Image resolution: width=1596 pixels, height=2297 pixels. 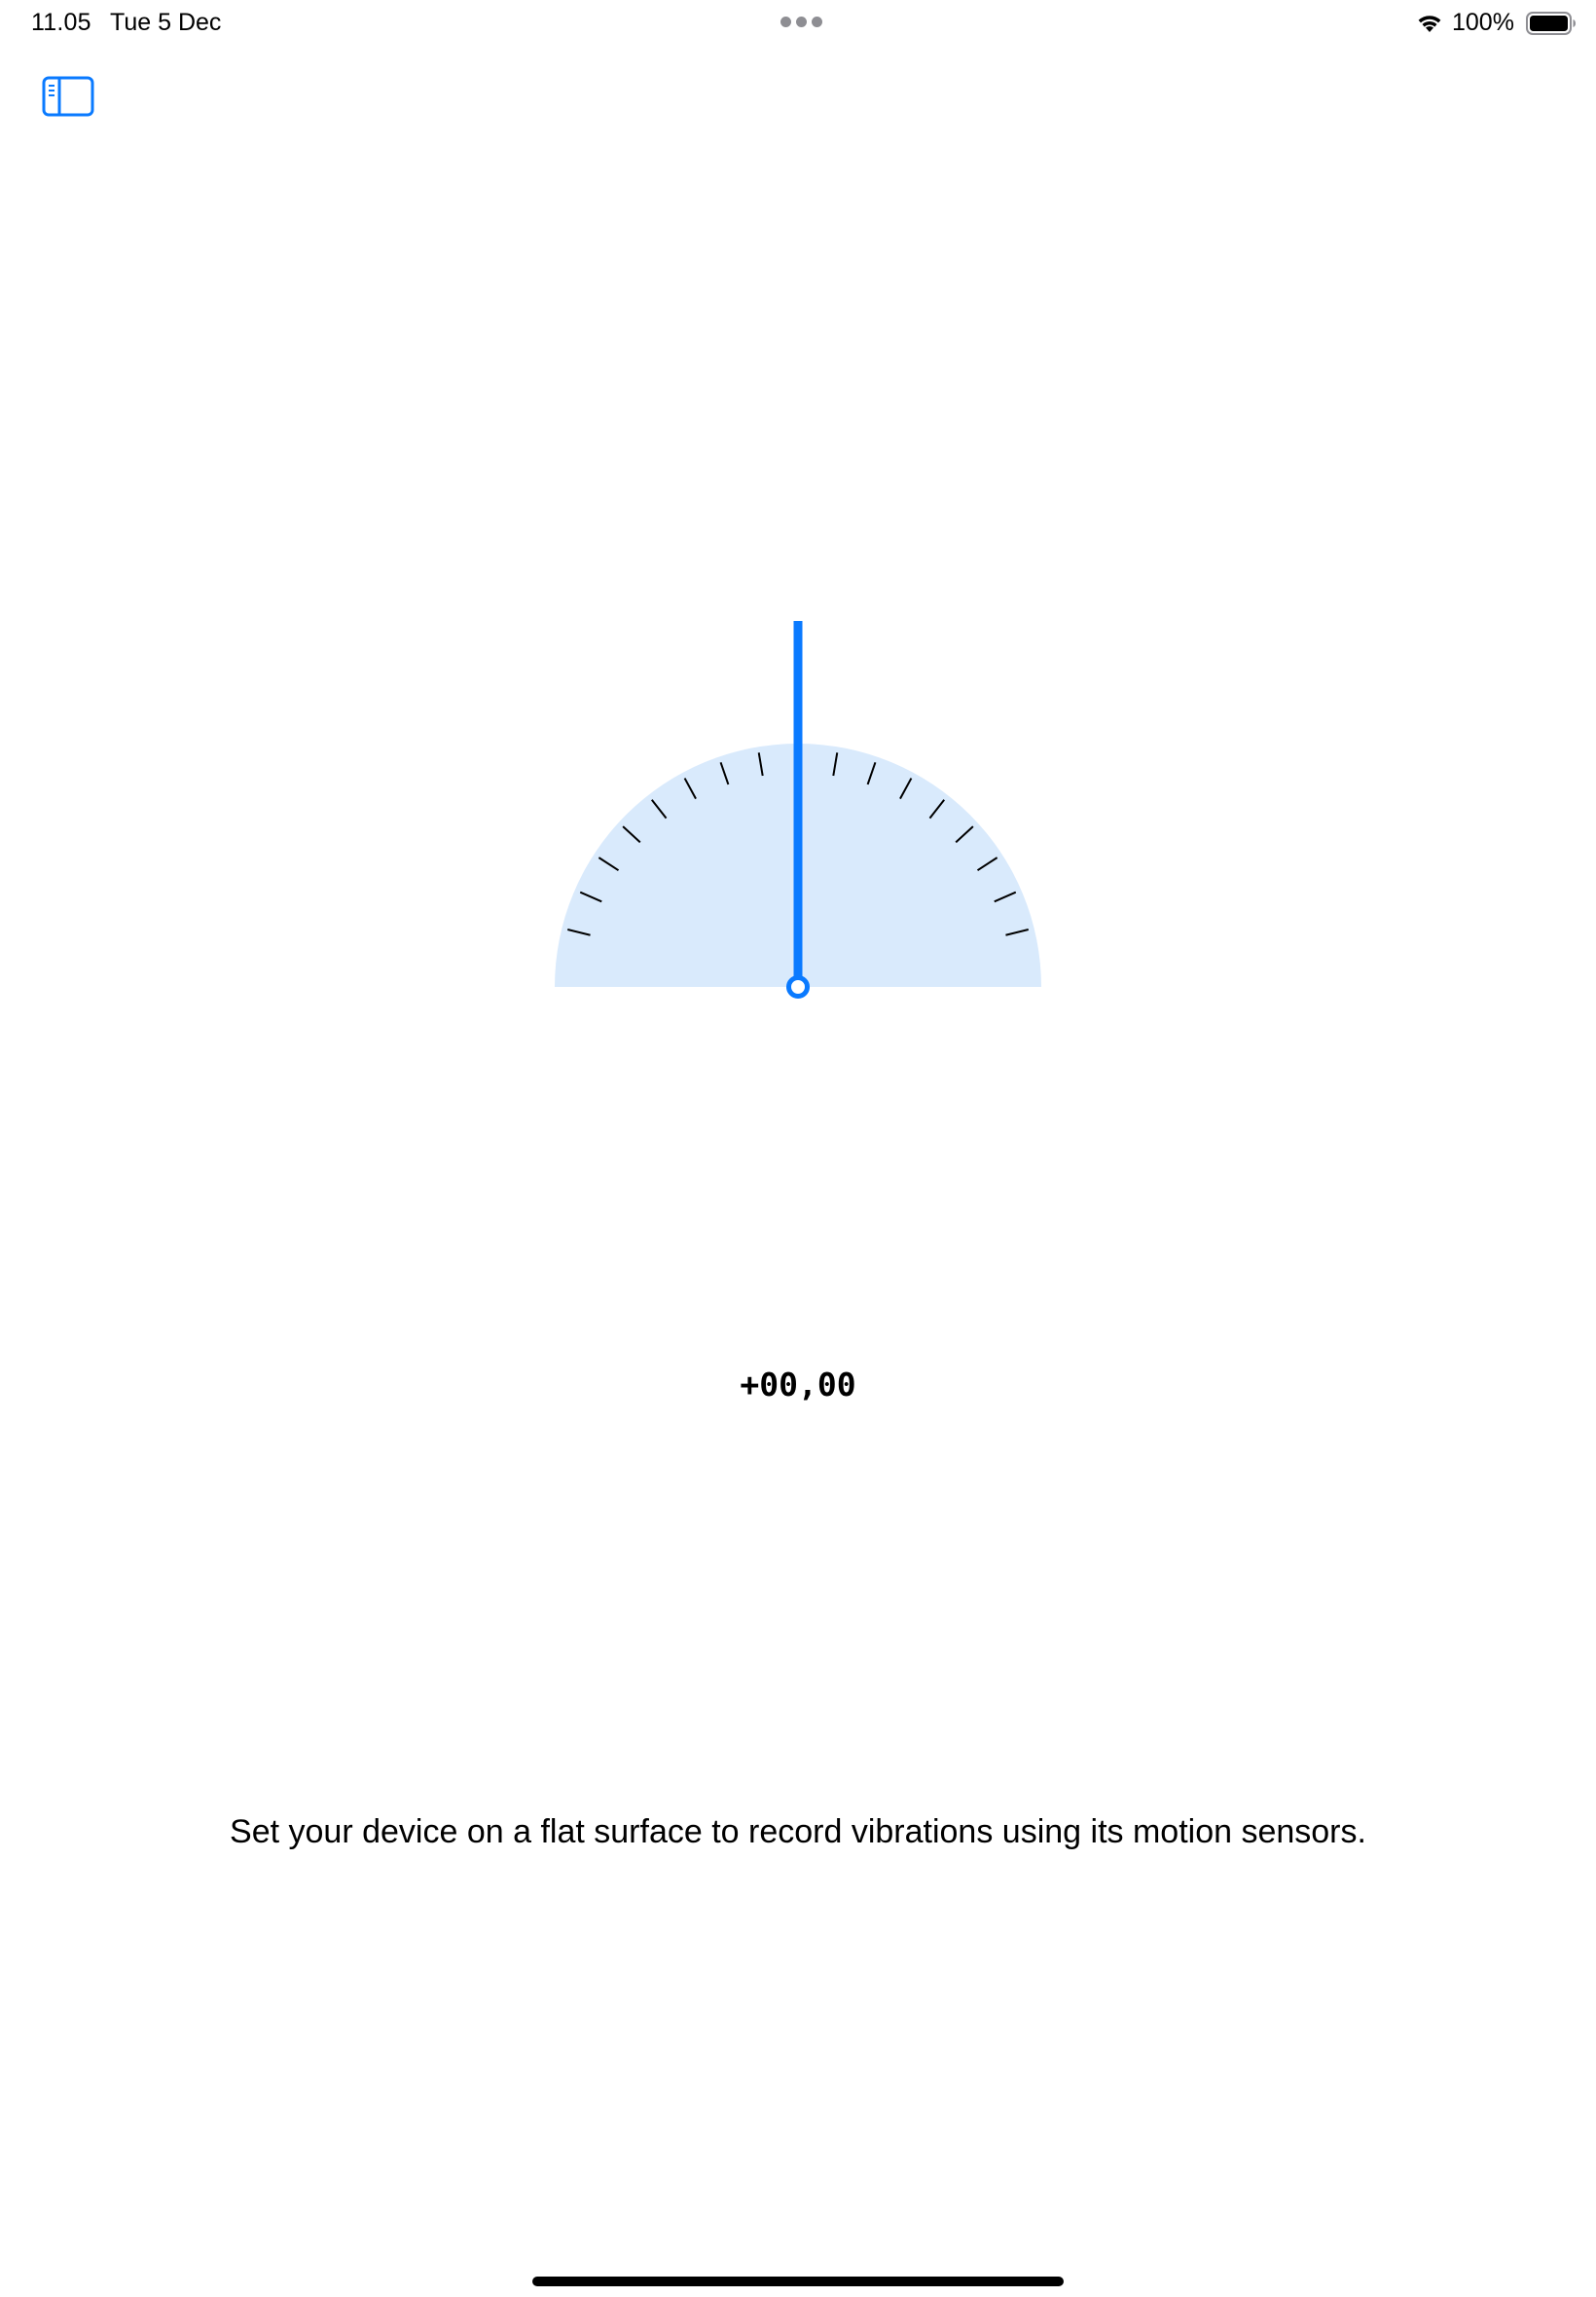 I want to click on battery-percent: 100%, so click(x=1483, y=22).